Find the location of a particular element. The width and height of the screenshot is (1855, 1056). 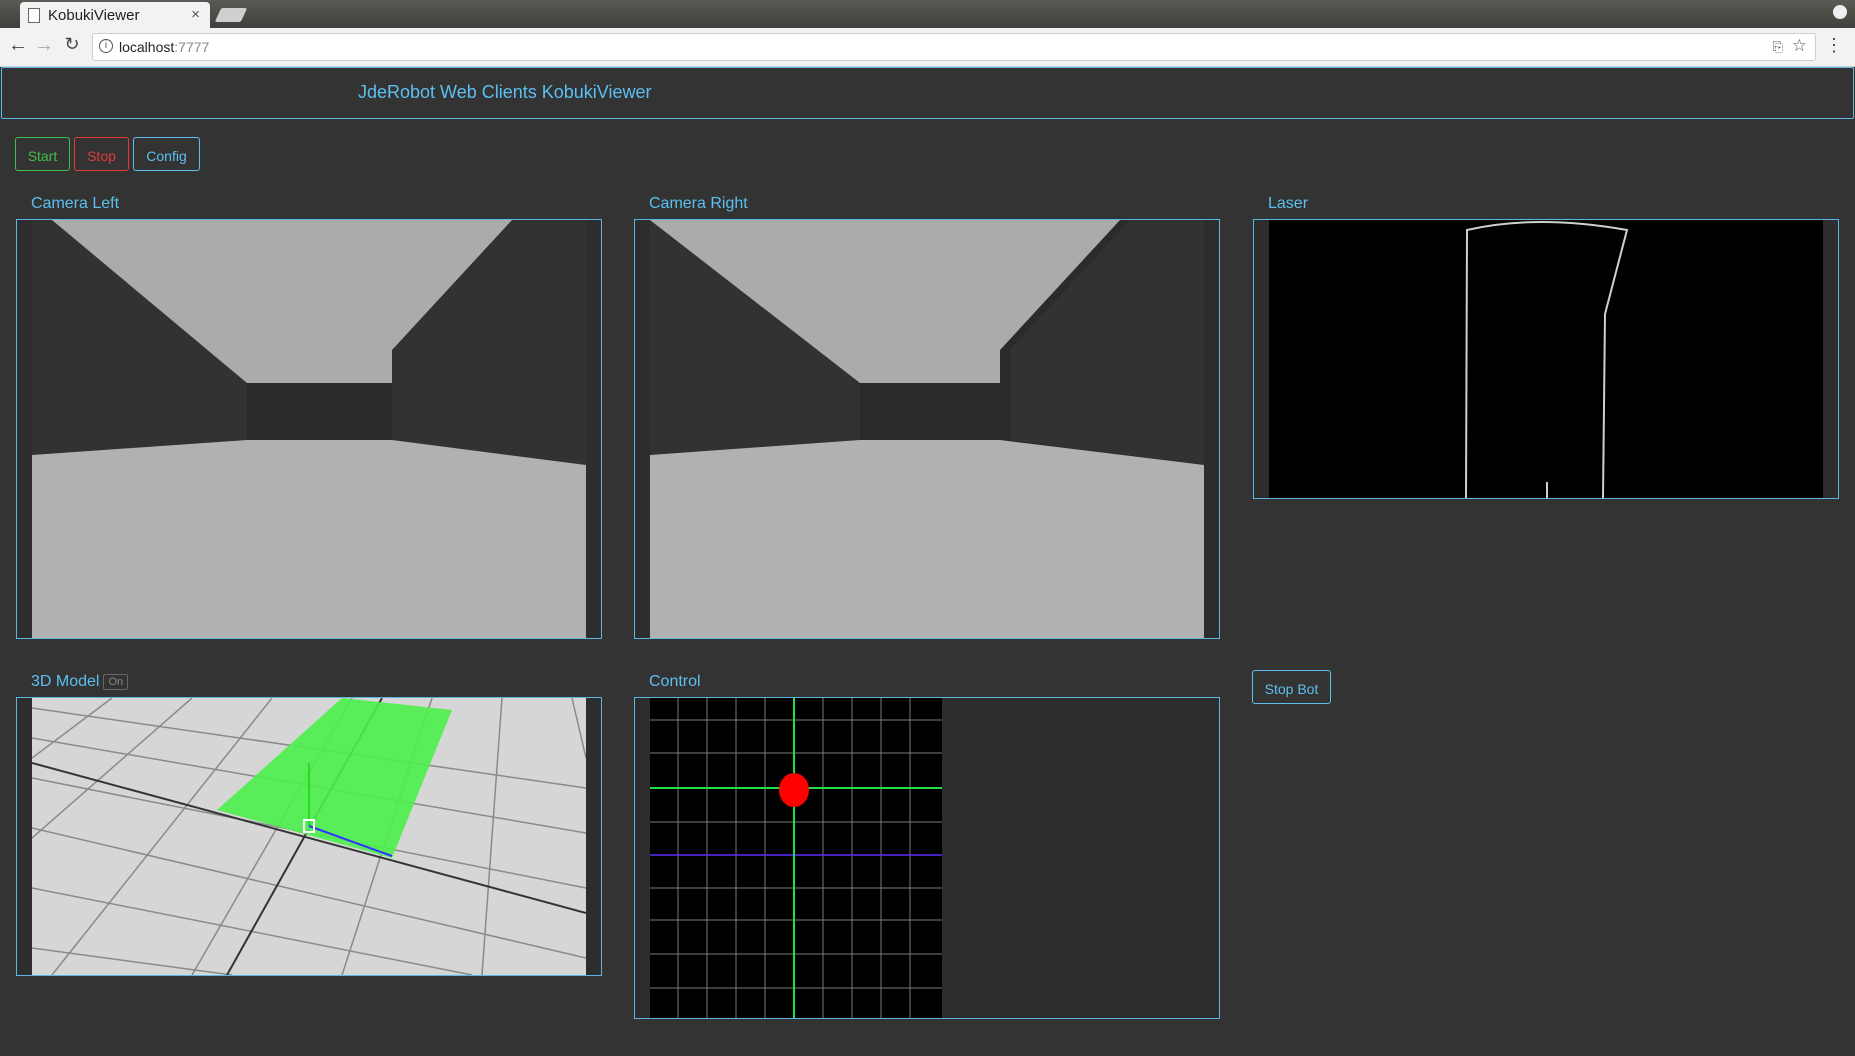

bookmark-star-icon: ☆ is located at coordinates (1799, 46).